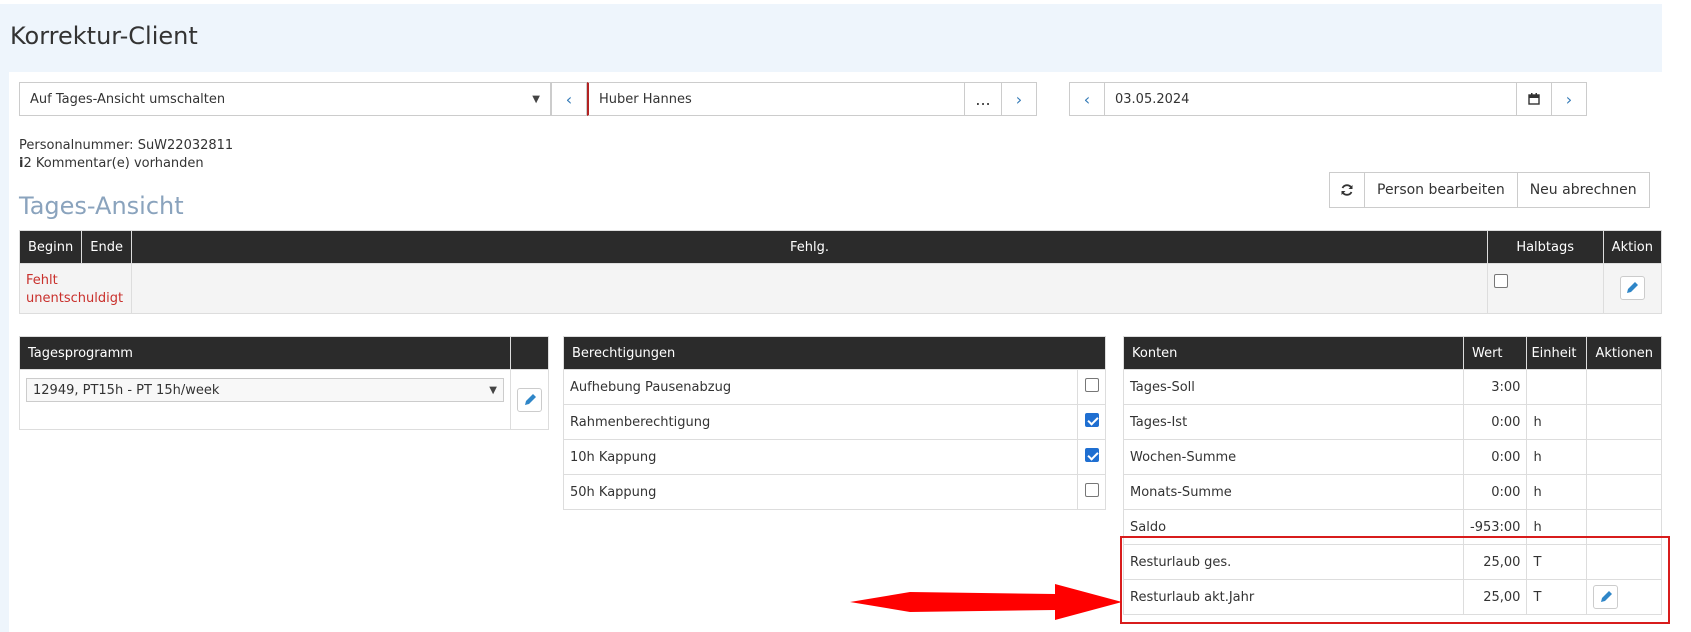 The width and height of the screenshot is (1691, 632). What do you see at coordinates (820, 492) in the screenshot?
I see `permission-label: 50h Kappung` at bounding box center [820, 492].